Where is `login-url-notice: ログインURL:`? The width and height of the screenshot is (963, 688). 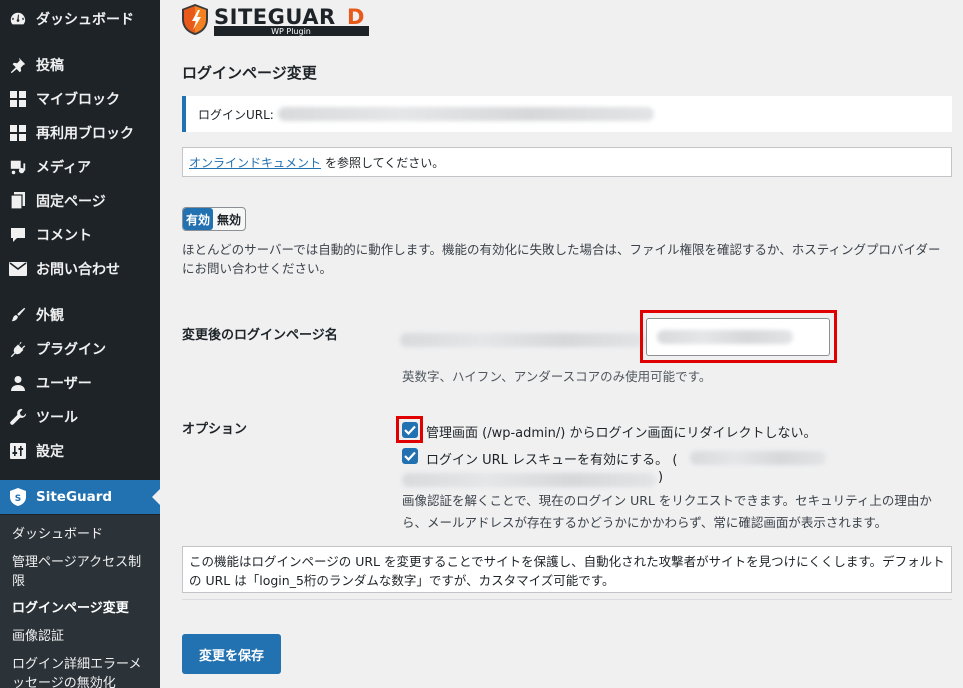 login-url-notice: ログインURL: is located at coordinates (567, 114).